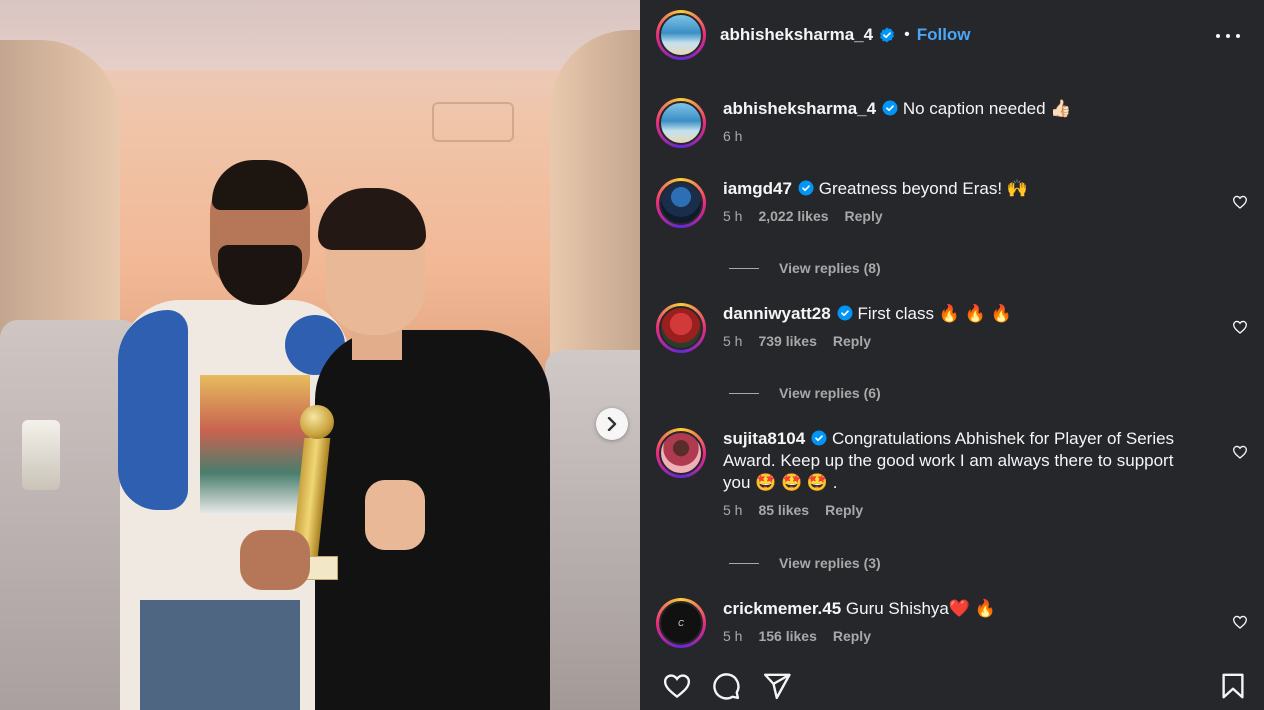  I want to click on chevron-right-icon, so click(612, 424).